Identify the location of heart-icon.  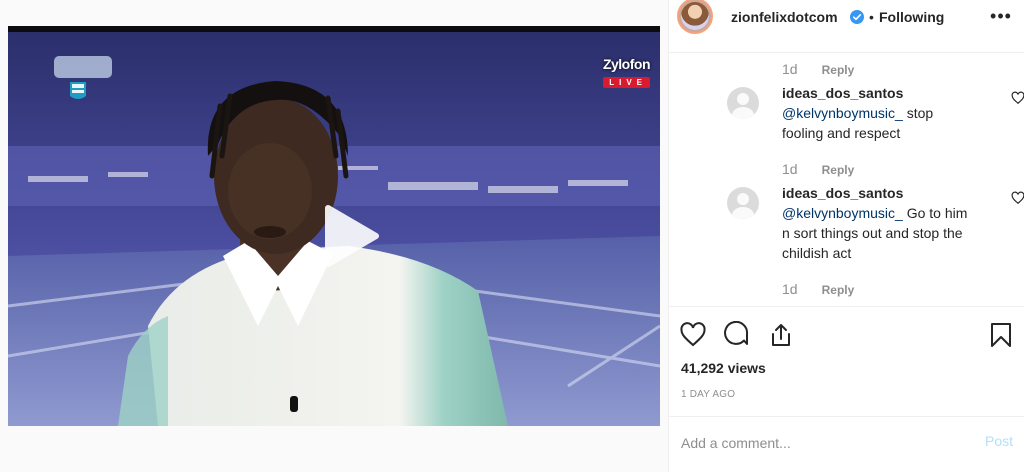
(693, 335).